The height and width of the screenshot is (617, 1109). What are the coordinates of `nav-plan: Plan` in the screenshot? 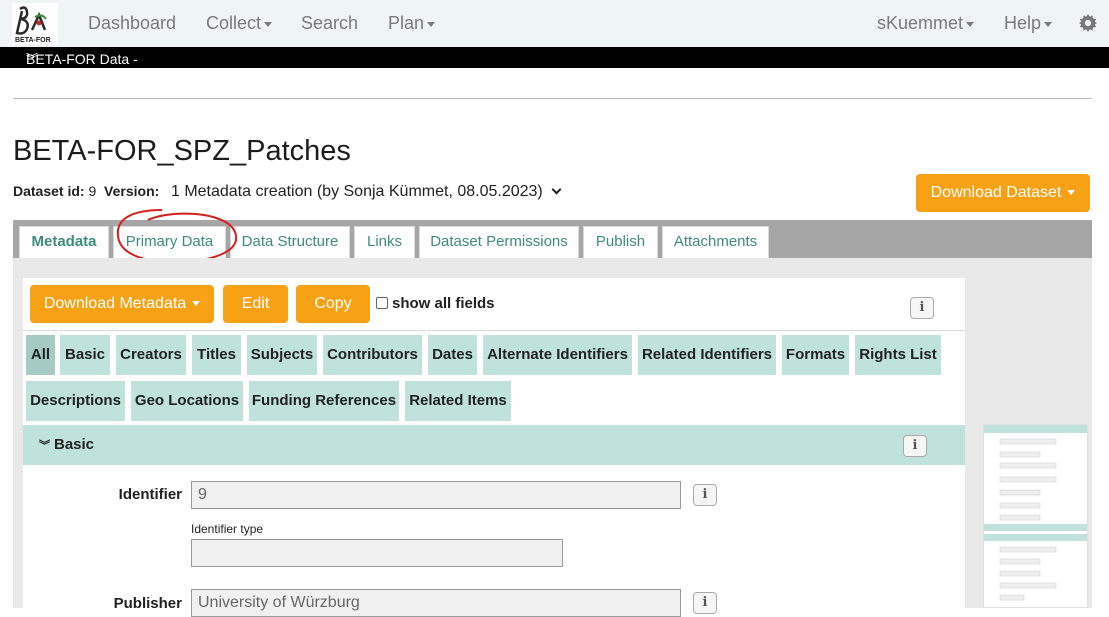 It's located at (412, 23).